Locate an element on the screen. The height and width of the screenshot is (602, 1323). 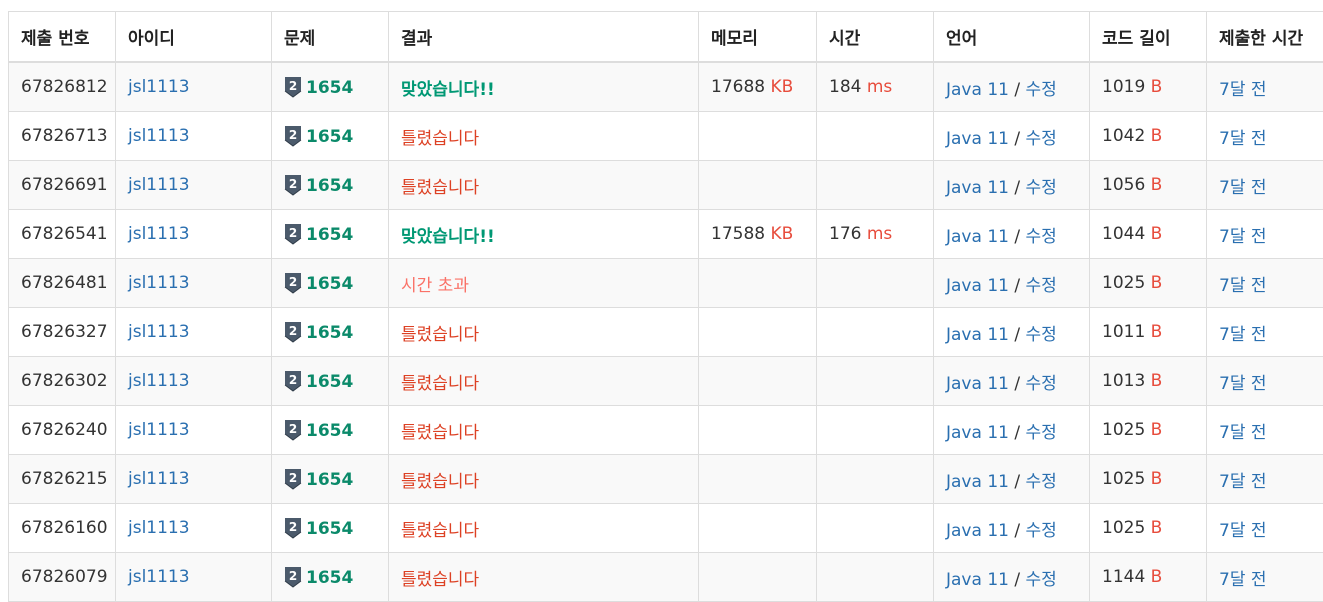
submission-id-cell: 67826713 is located at coordinates (62, 136).